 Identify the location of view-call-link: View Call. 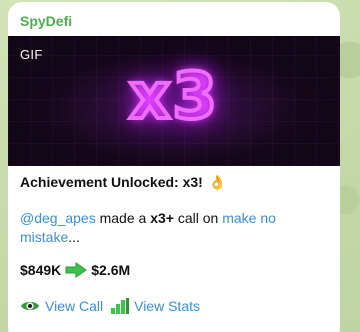
(61, 306).